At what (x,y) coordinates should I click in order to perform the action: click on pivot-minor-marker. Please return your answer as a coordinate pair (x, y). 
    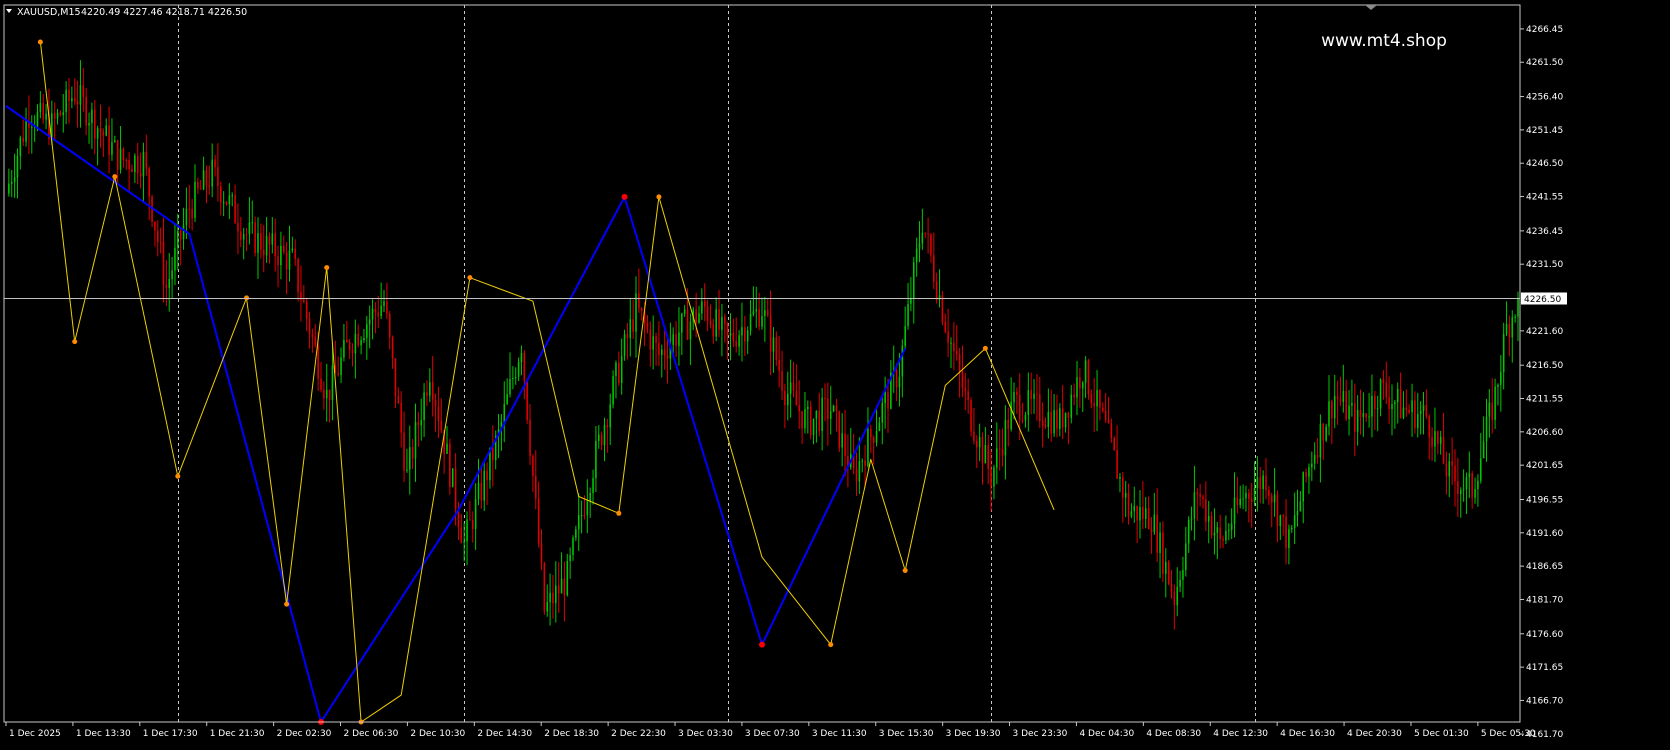
    Looking at the image, I should click on (470, 278).